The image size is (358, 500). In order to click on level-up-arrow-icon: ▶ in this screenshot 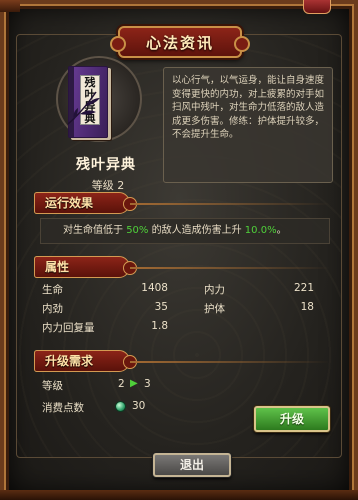, I will do `click(134, 383)`.